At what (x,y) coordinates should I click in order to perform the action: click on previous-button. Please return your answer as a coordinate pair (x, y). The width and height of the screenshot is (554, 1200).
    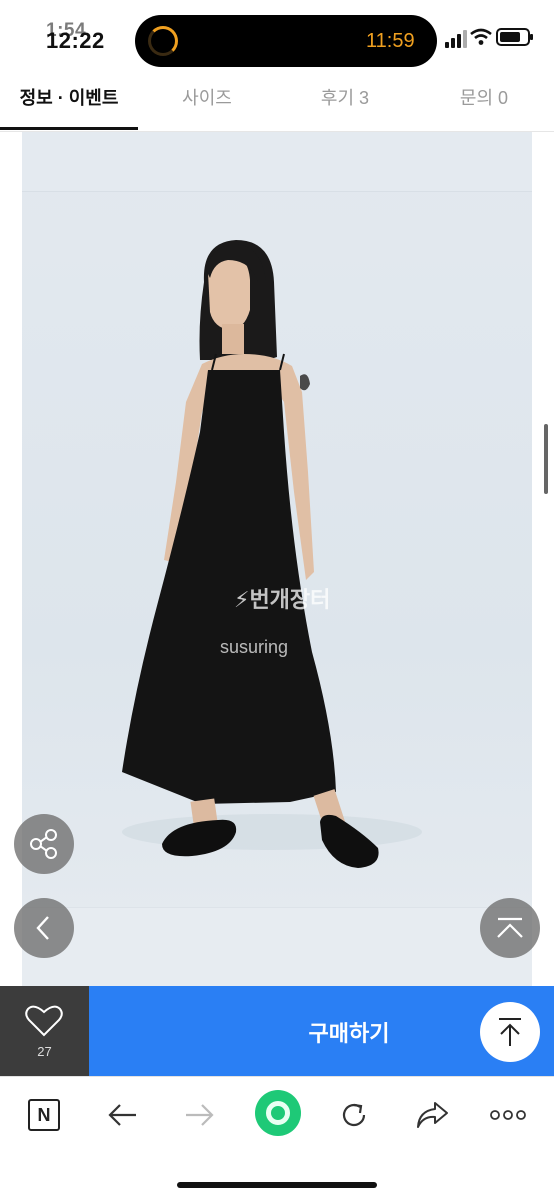
    Looking at the image, I should click on (44, 928).